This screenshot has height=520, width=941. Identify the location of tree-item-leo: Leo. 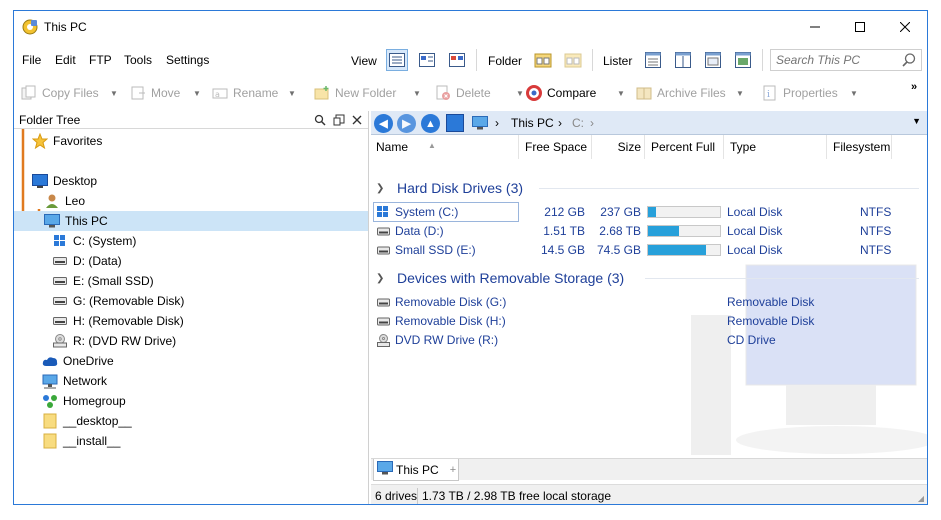
(64, 201).